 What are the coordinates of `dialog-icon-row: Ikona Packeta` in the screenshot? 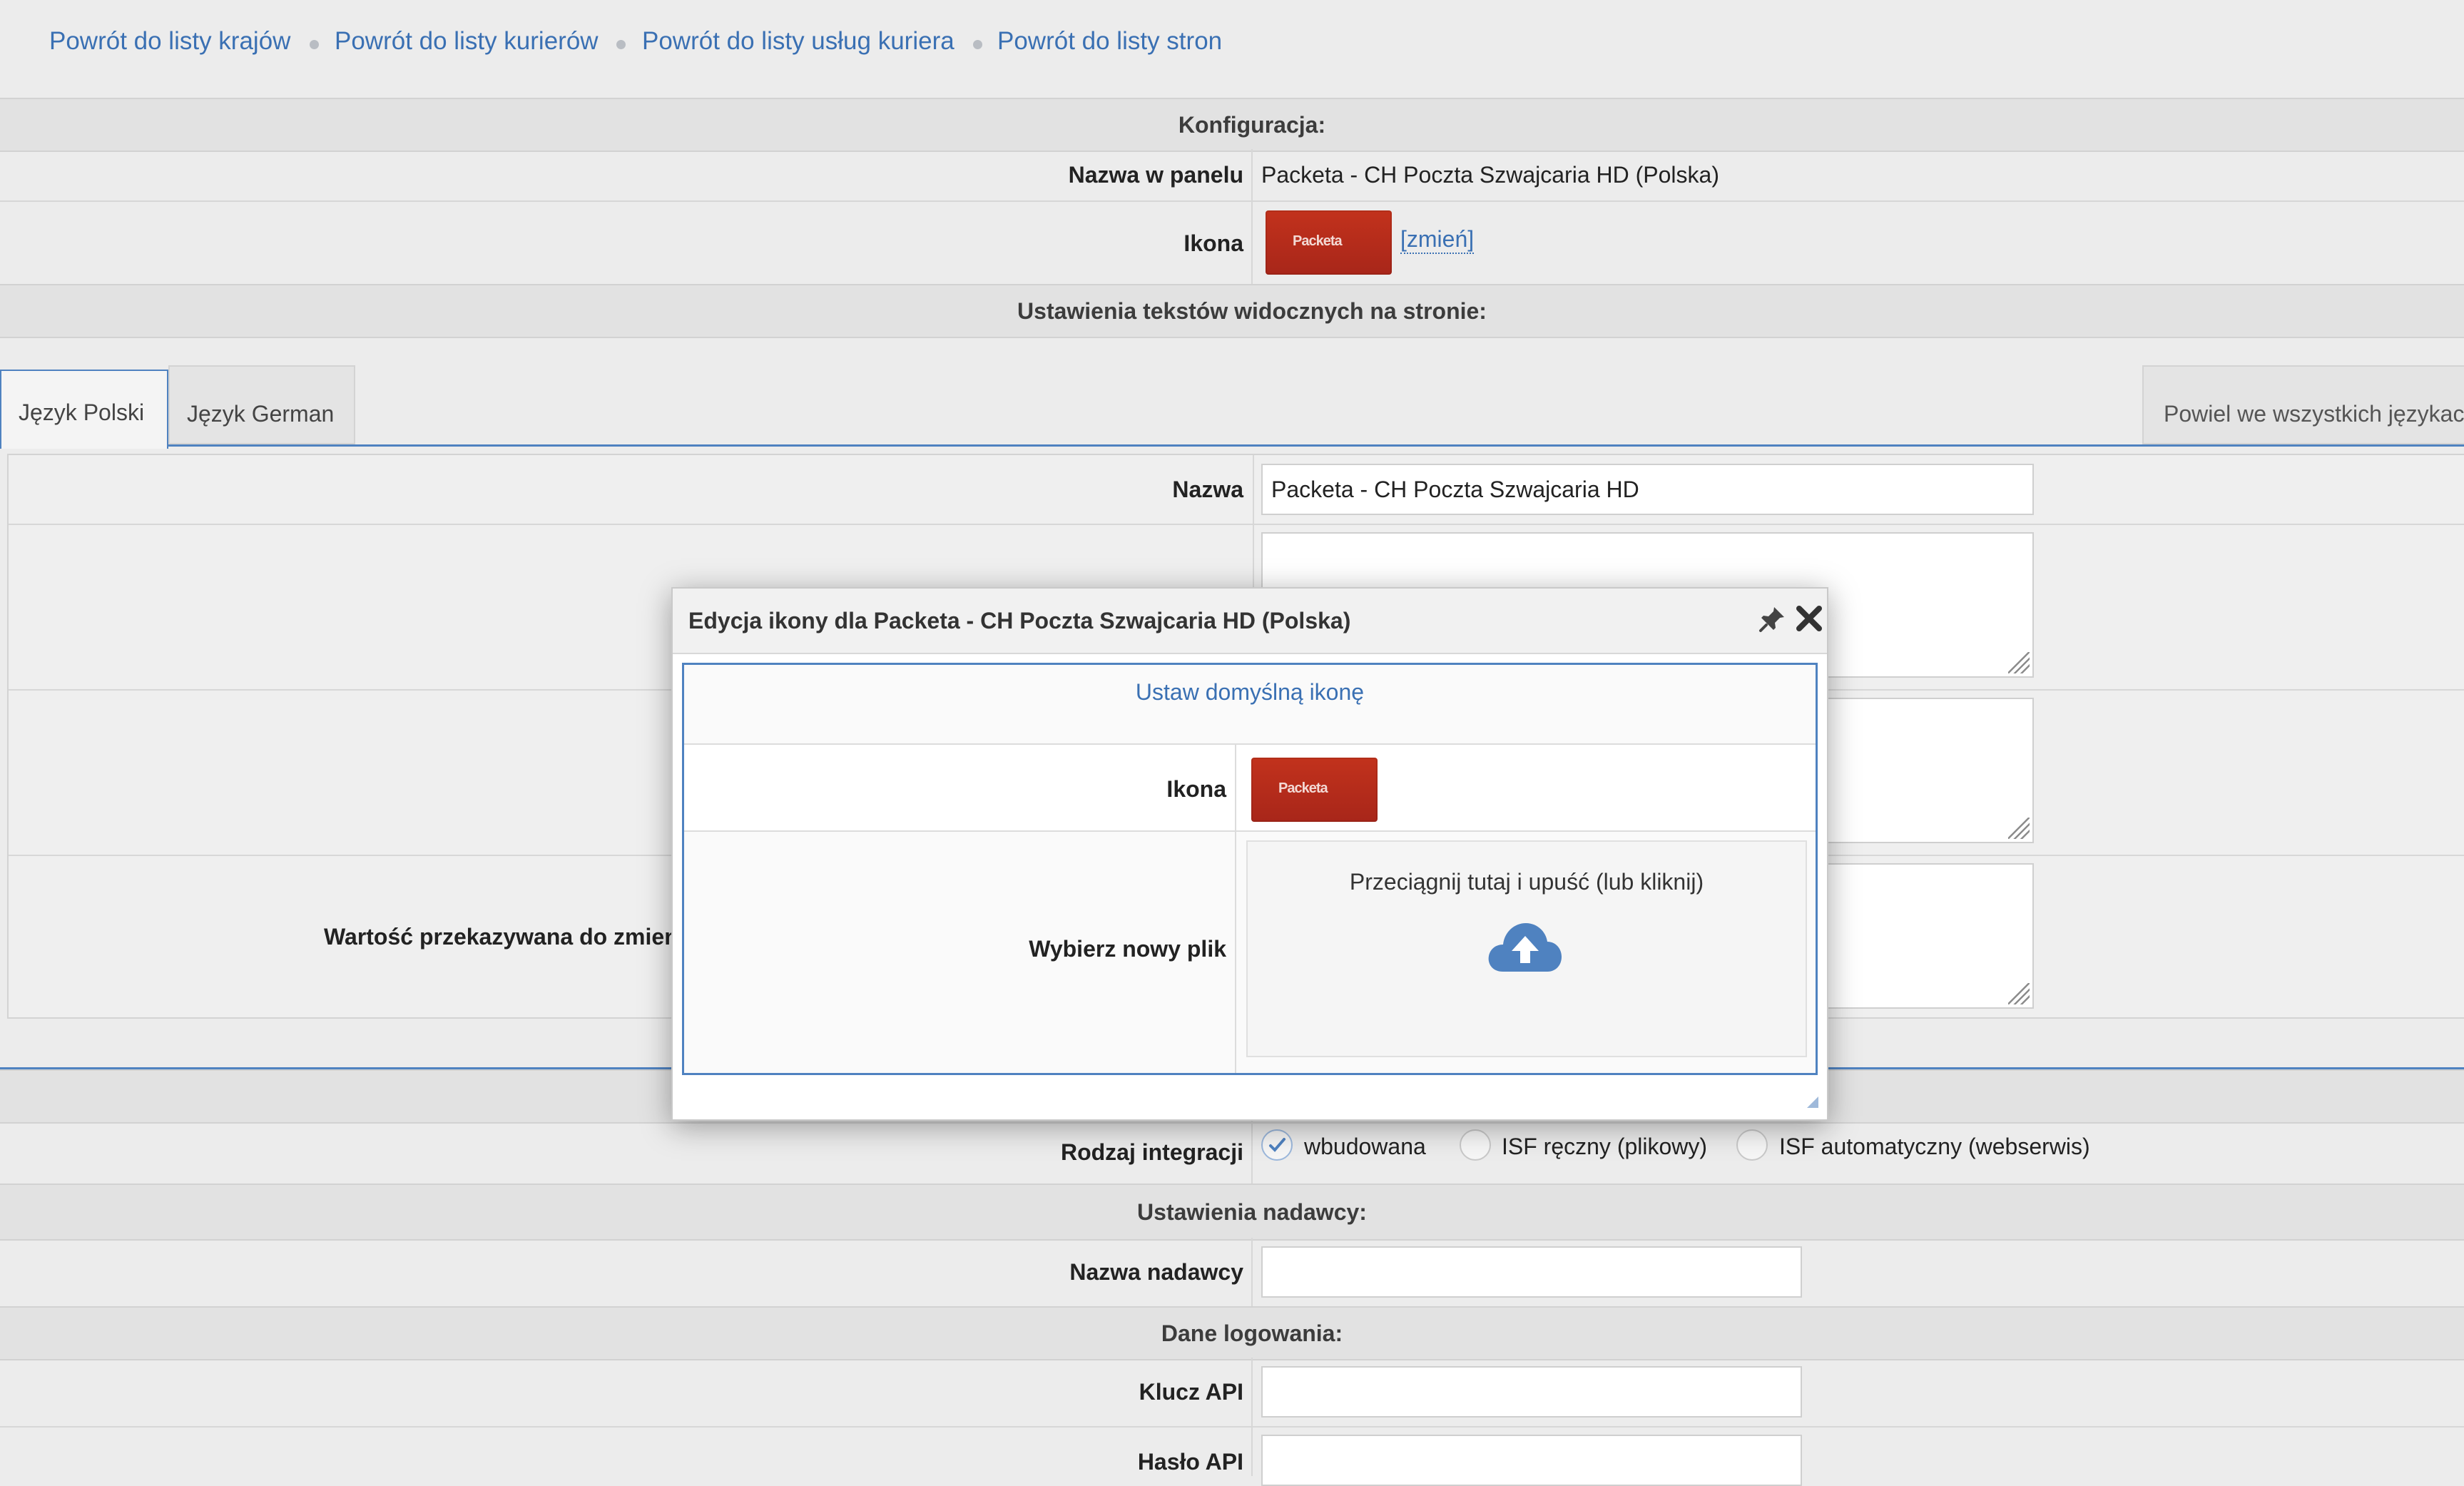 It's located at (1250, 788).